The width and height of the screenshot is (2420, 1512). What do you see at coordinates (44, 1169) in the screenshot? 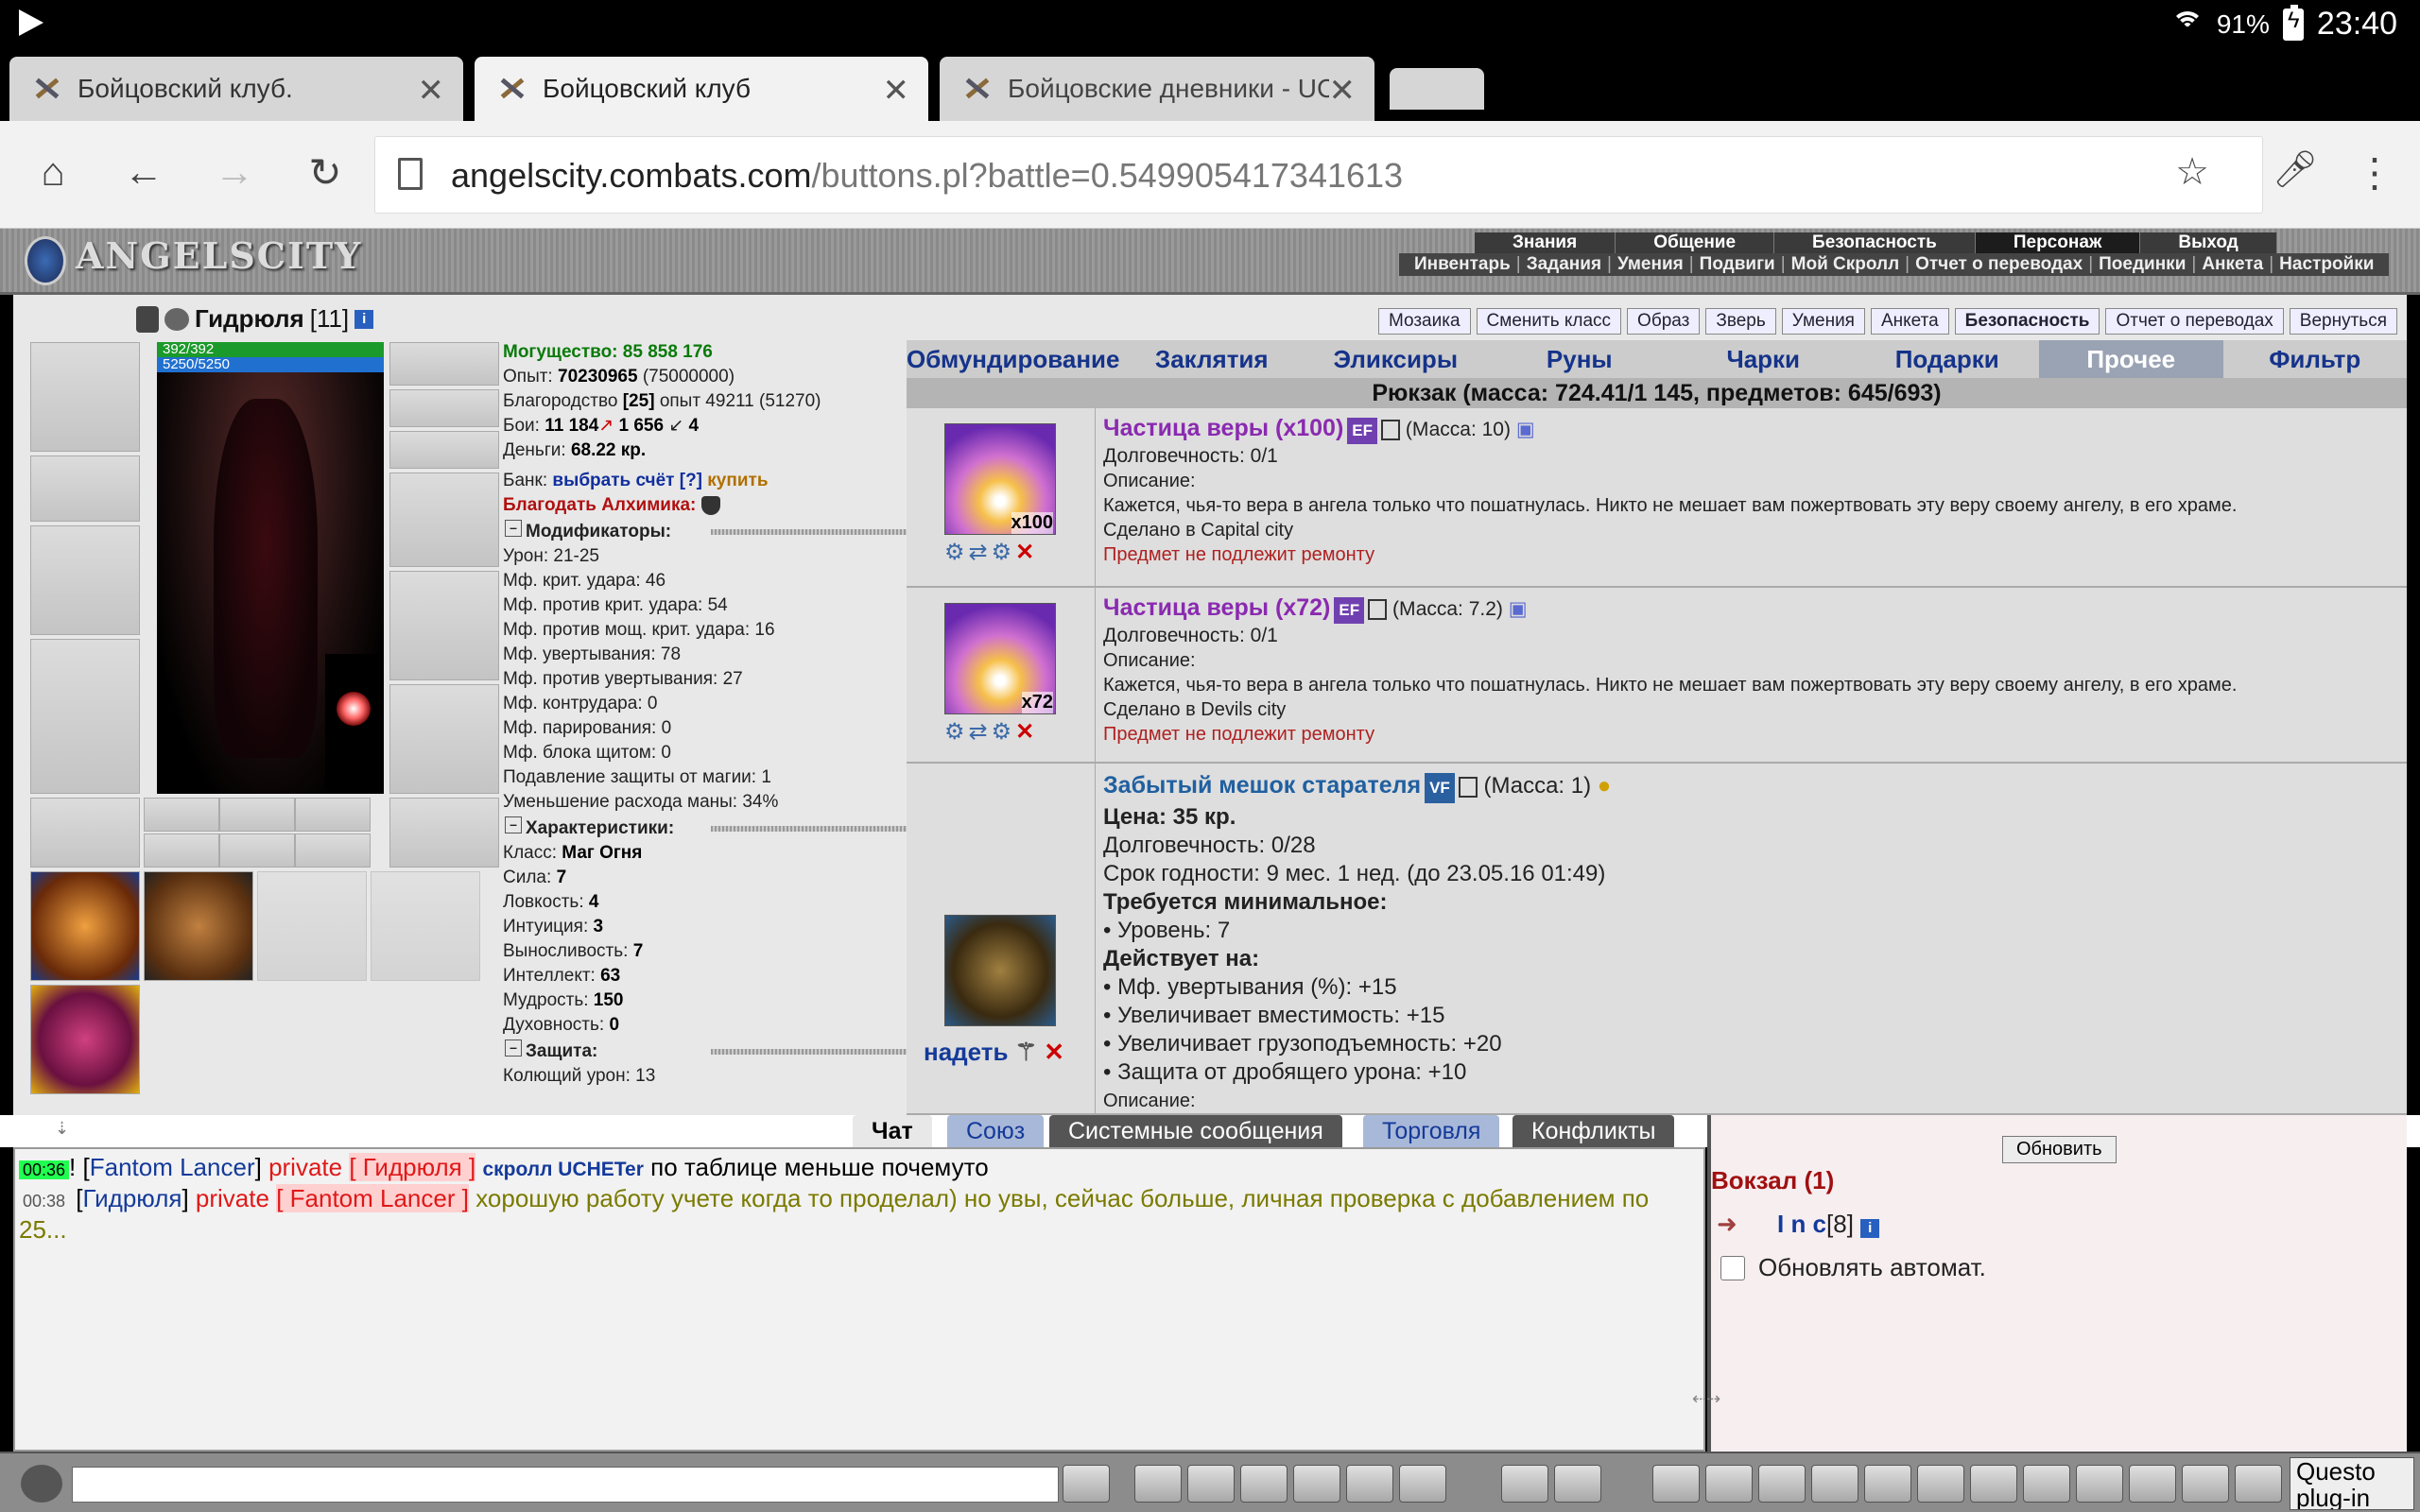
I see `message-time: 00:36` at bounding box center [44, 1169].